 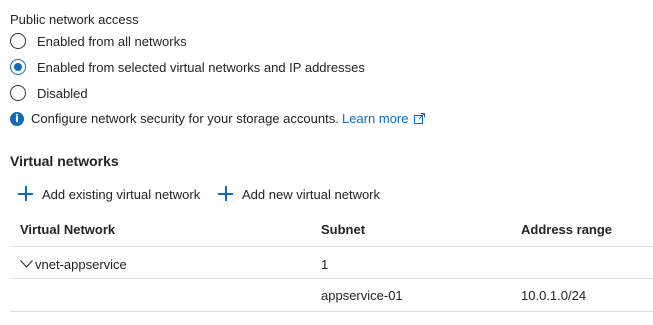 I want to click on column-header-subnet: Subnet, so click(x=343, y=229).